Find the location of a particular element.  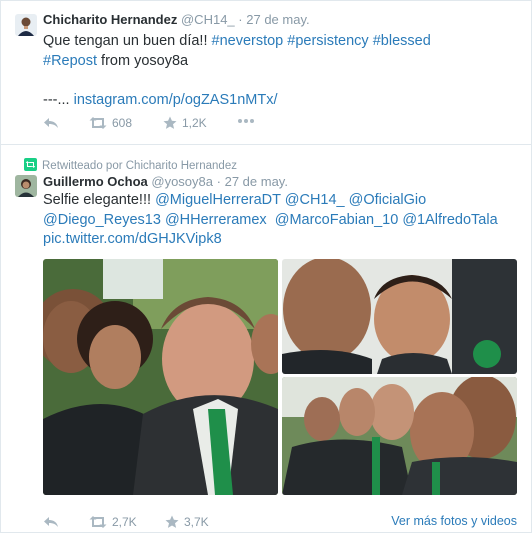

retweet-count: 2,7K is located at coordinates (124, 522).